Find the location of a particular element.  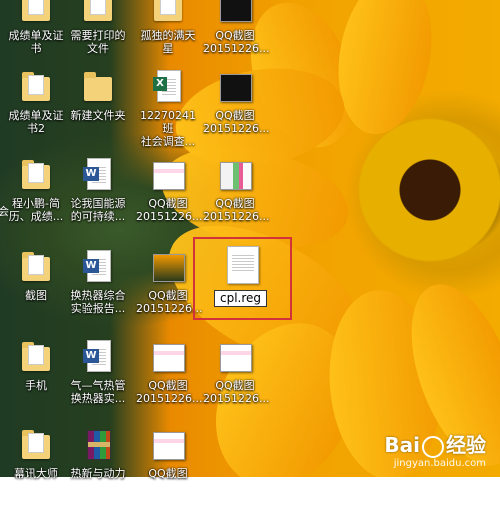

icon-label: 截图 is located at coordinates (36, 295).